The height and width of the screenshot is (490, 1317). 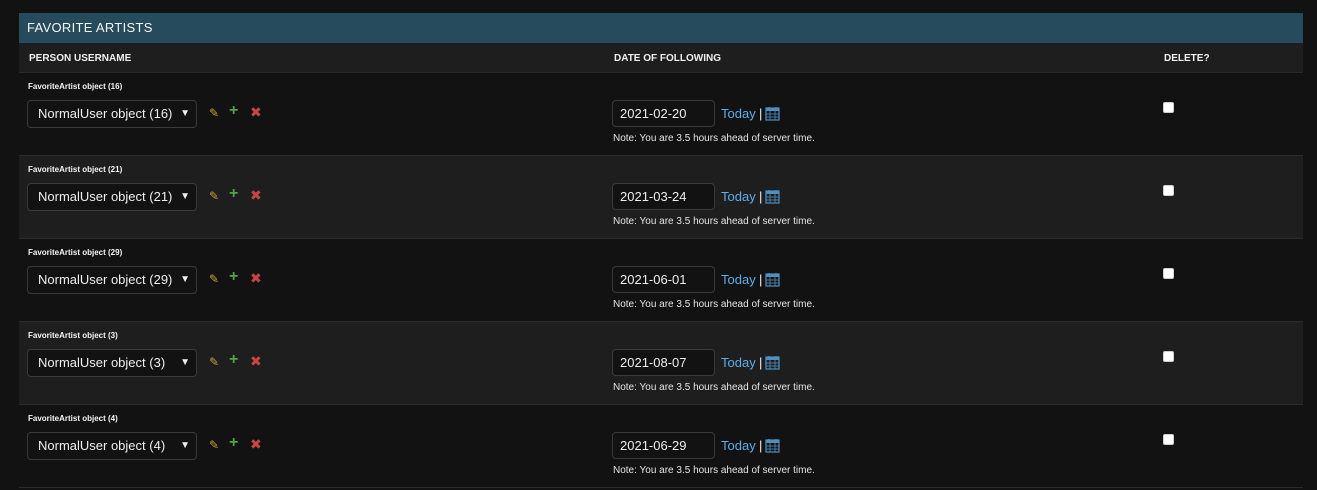 I want to click on person-username-select: NormalUser object (29) ▼, so click(x=112, y=280).